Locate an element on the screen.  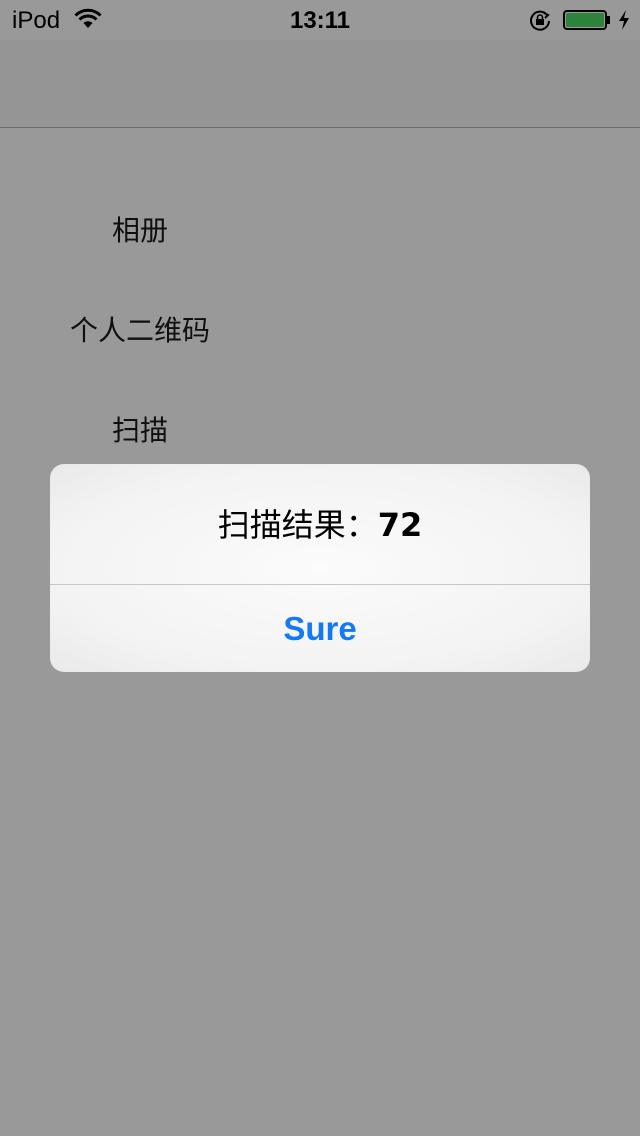
sure-button: Sure is located at coordinates (320, 628).